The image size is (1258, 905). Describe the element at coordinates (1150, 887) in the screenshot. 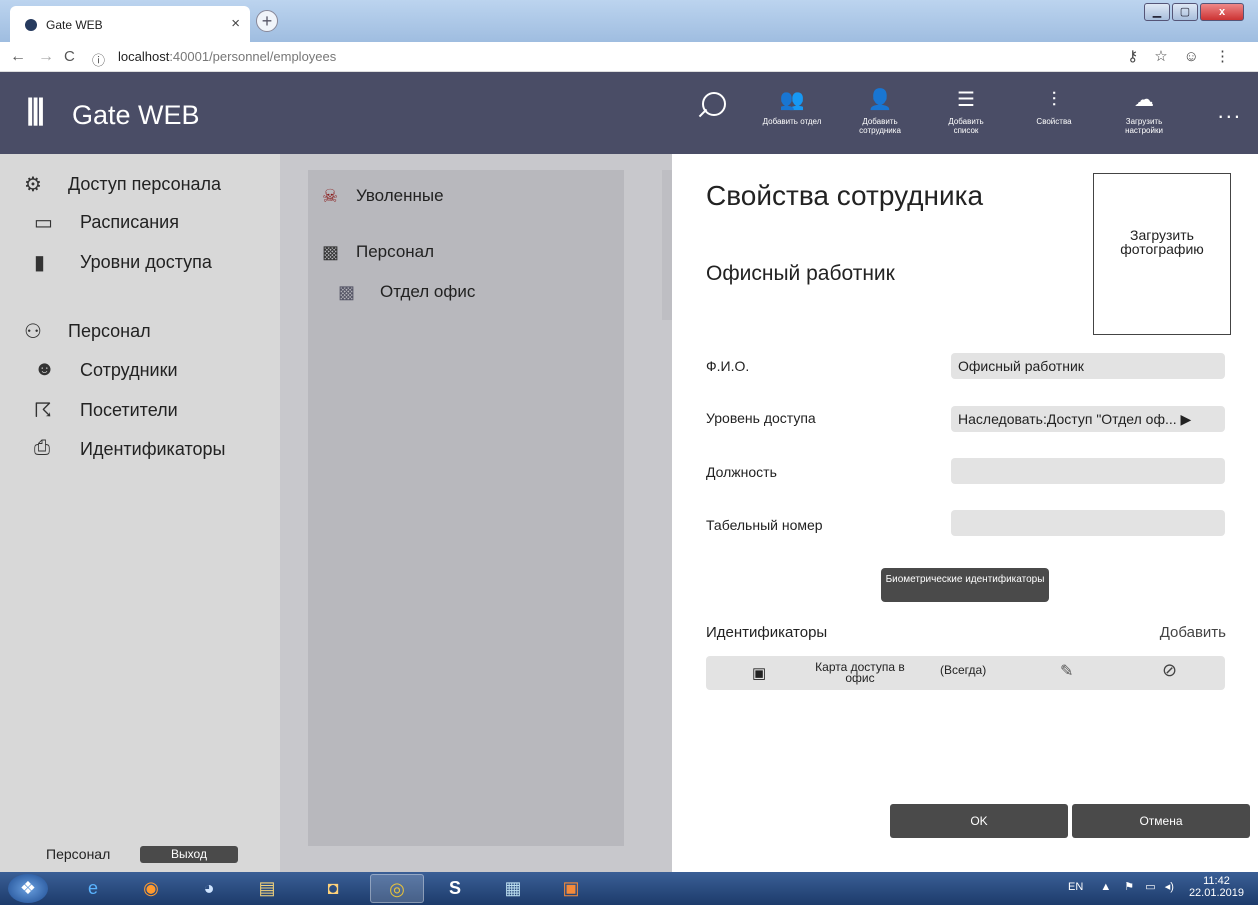

I see `network-icon: ▭` at that location.